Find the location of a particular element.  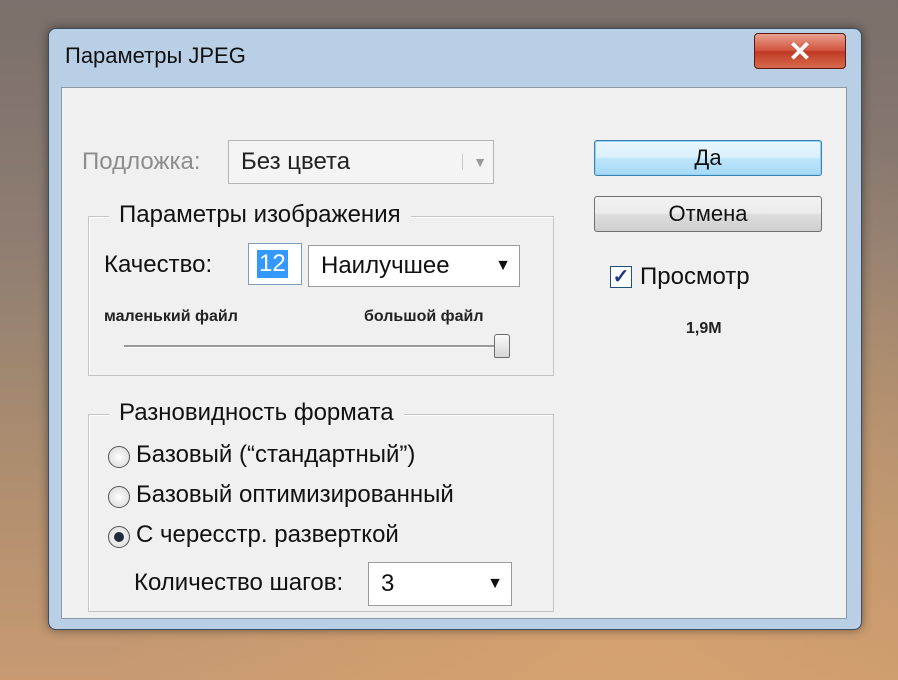

quality-input: 12 is located at coordinates (275, 264).